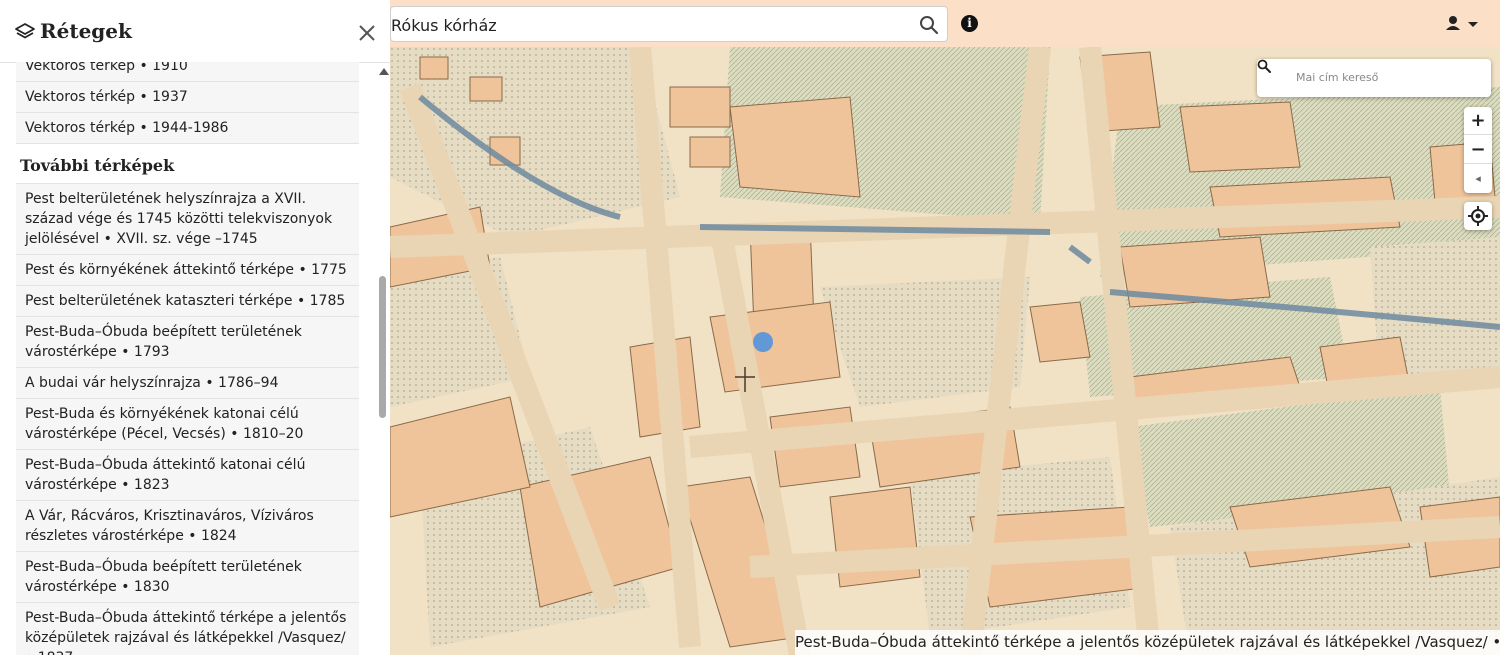  I want to click on search-input-value: Rókus kórház, so click(444, 25).